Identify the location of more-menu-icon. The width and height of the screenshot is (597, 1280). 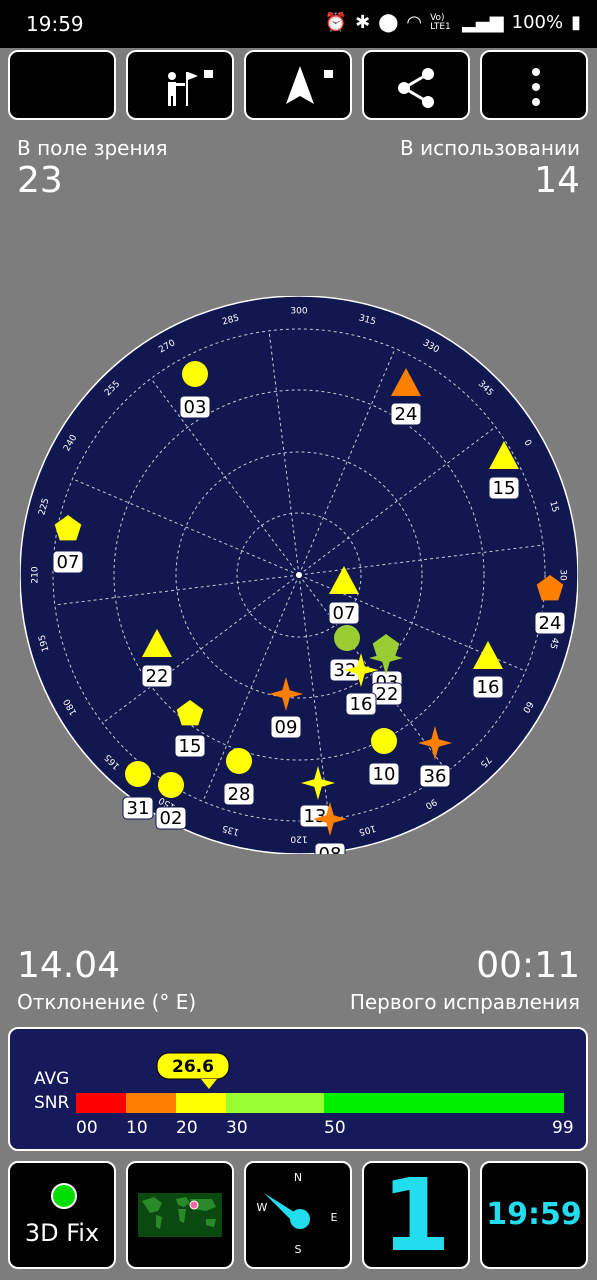
(536, 87).